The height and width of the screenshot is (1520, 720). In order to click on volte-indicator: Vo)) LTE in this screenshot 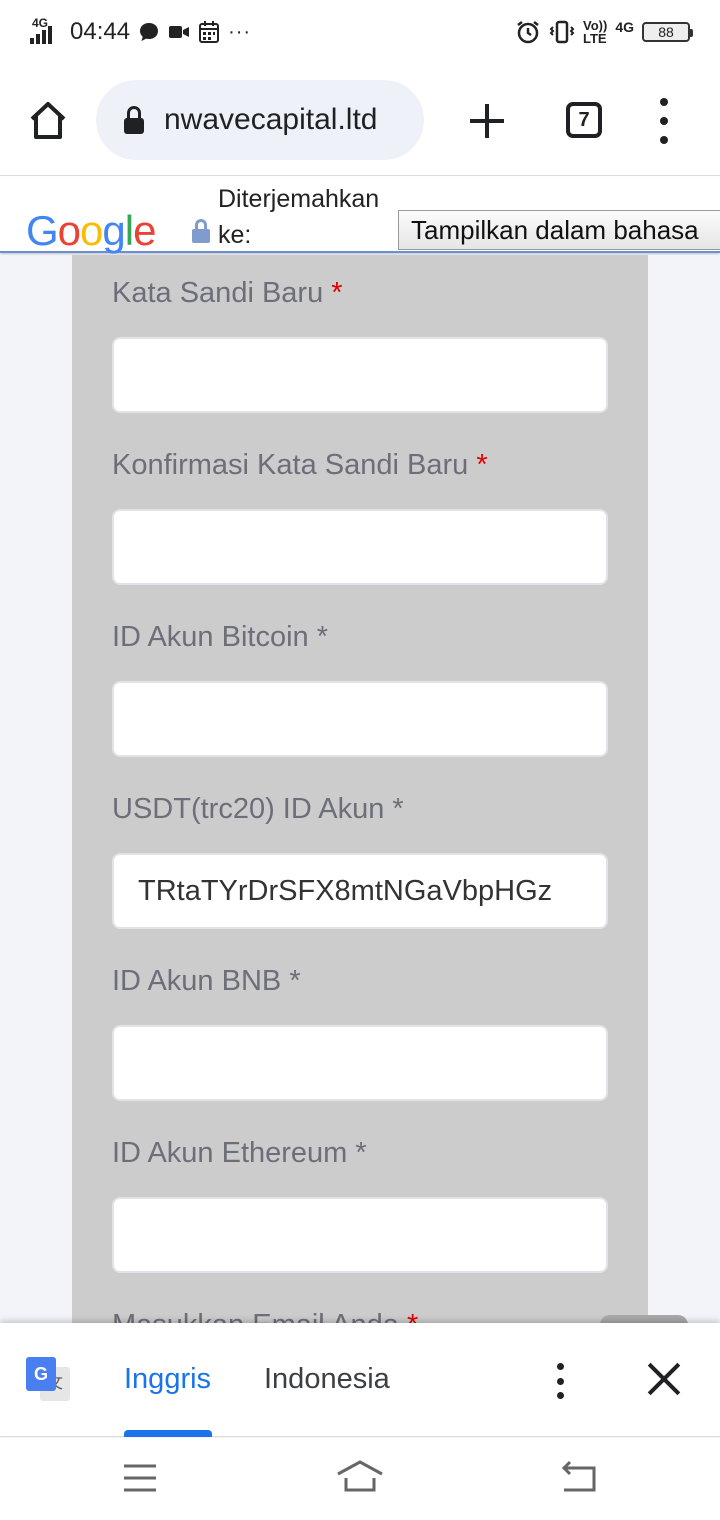, I will do `click(595, 32)`.